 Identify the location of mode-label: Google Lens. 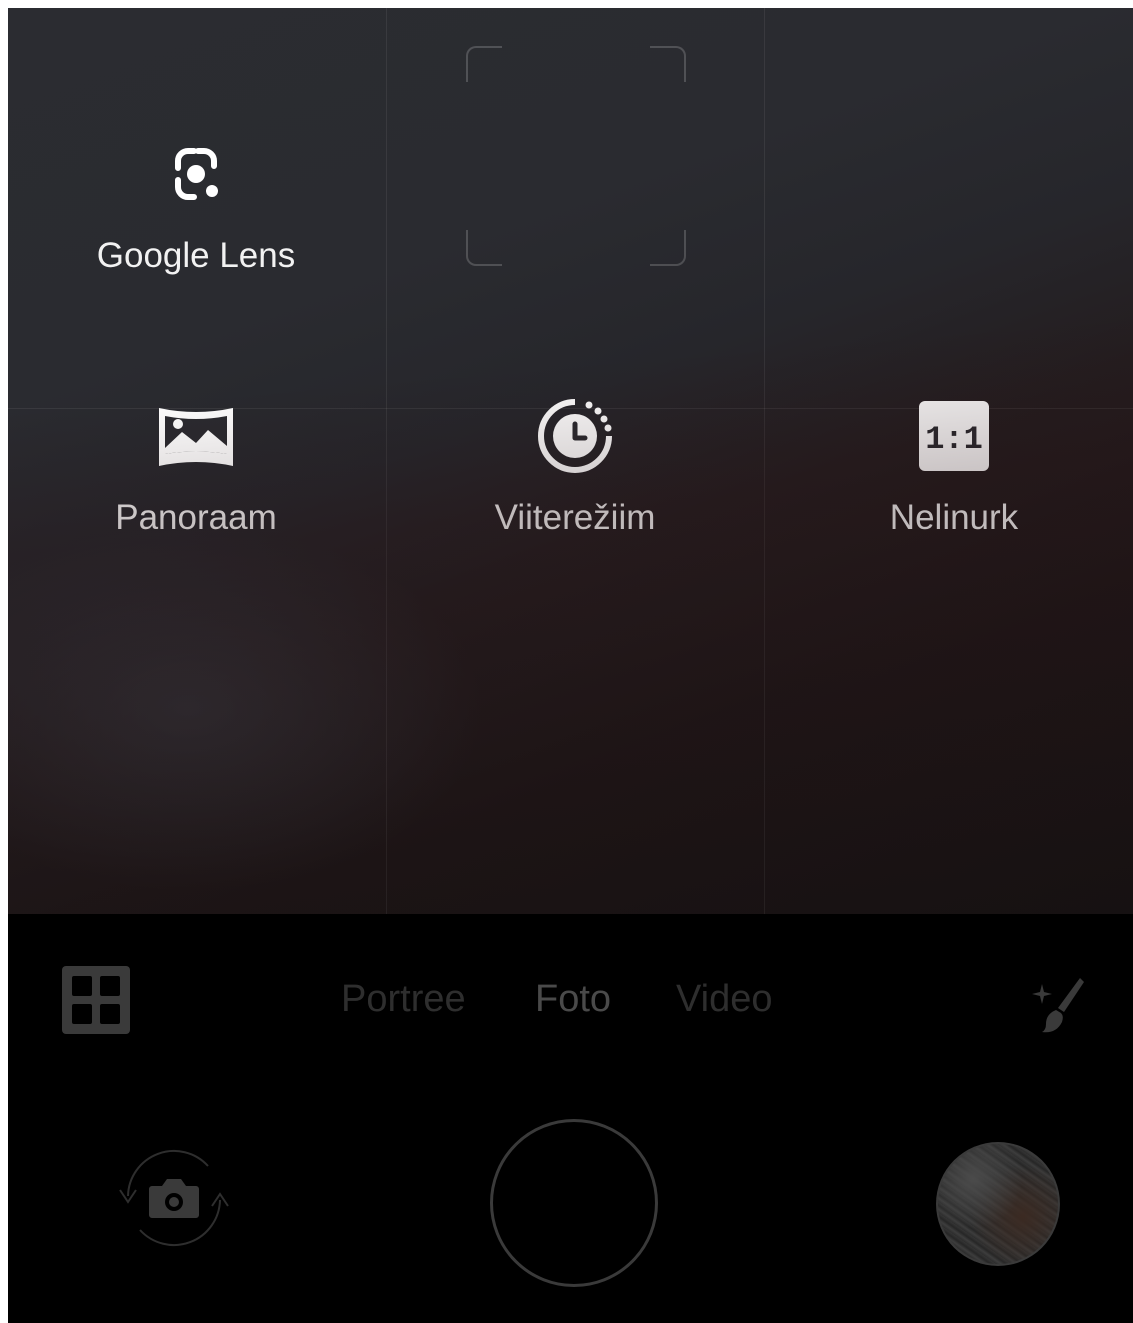
(196, 255).